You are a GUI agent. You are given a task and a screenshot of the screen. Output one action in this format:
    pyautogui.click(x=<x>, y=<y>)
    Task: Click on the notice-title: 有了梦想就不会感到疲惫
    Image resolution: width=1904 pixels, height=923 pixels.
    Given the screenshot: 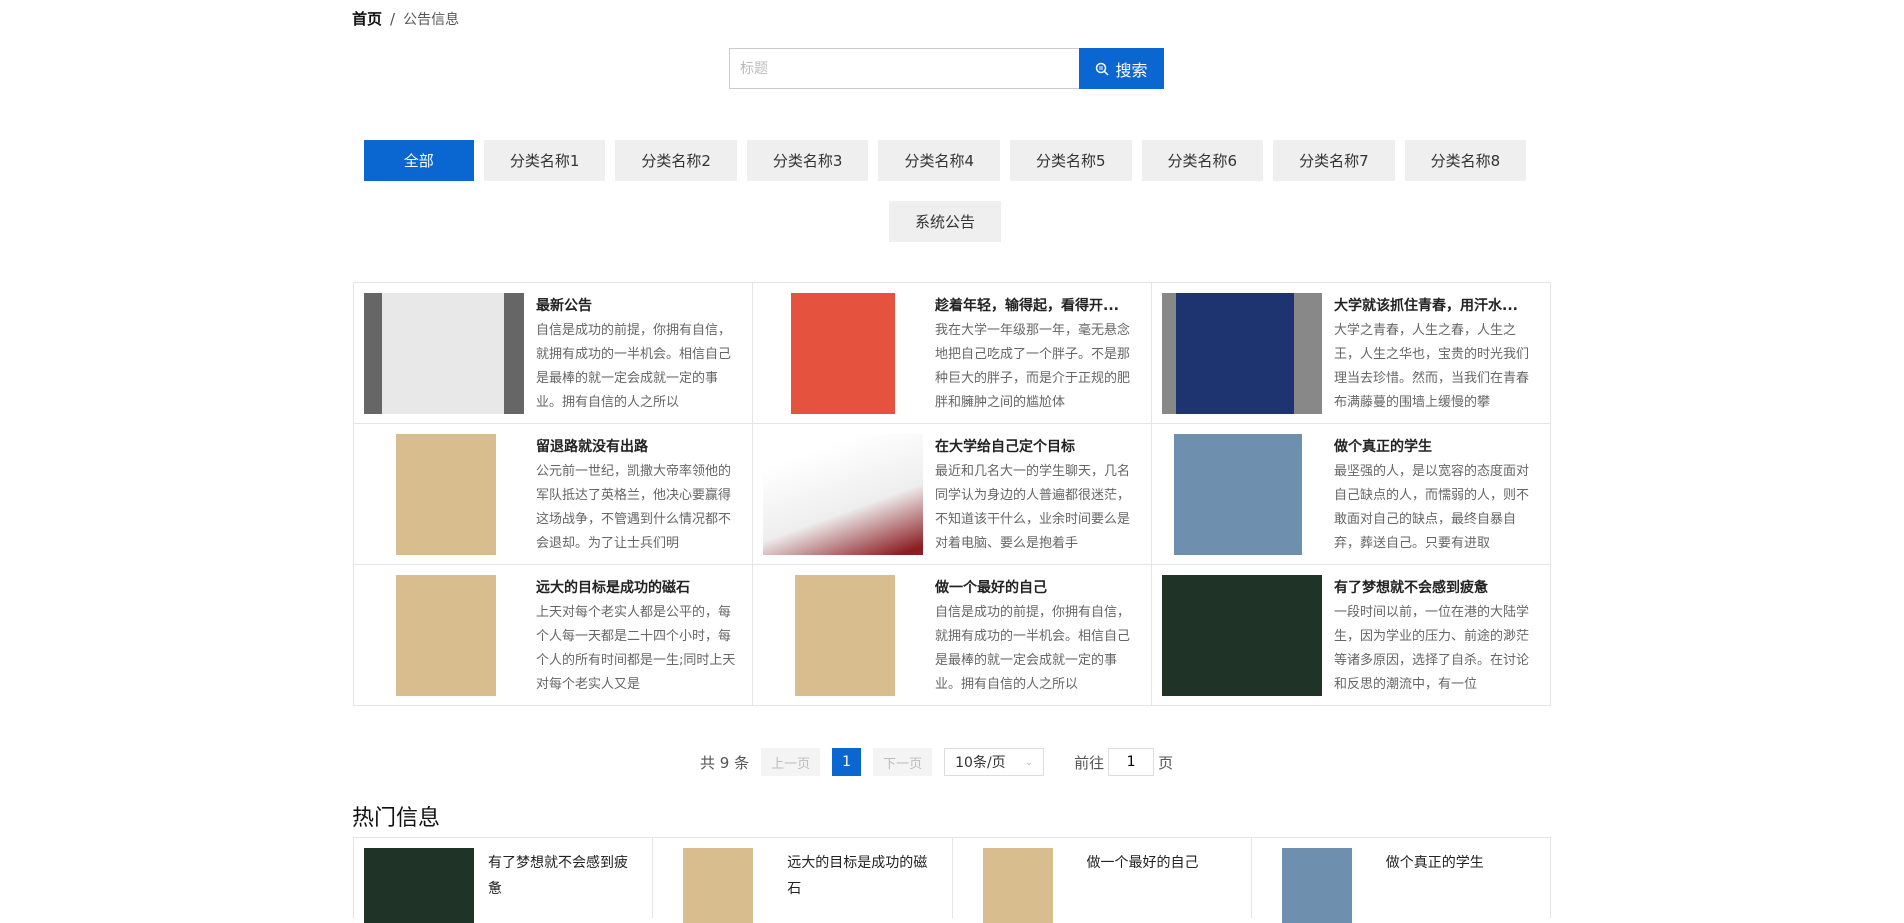 What is the action you would take?
    pyautogui.click(x=1437, y=588)
    